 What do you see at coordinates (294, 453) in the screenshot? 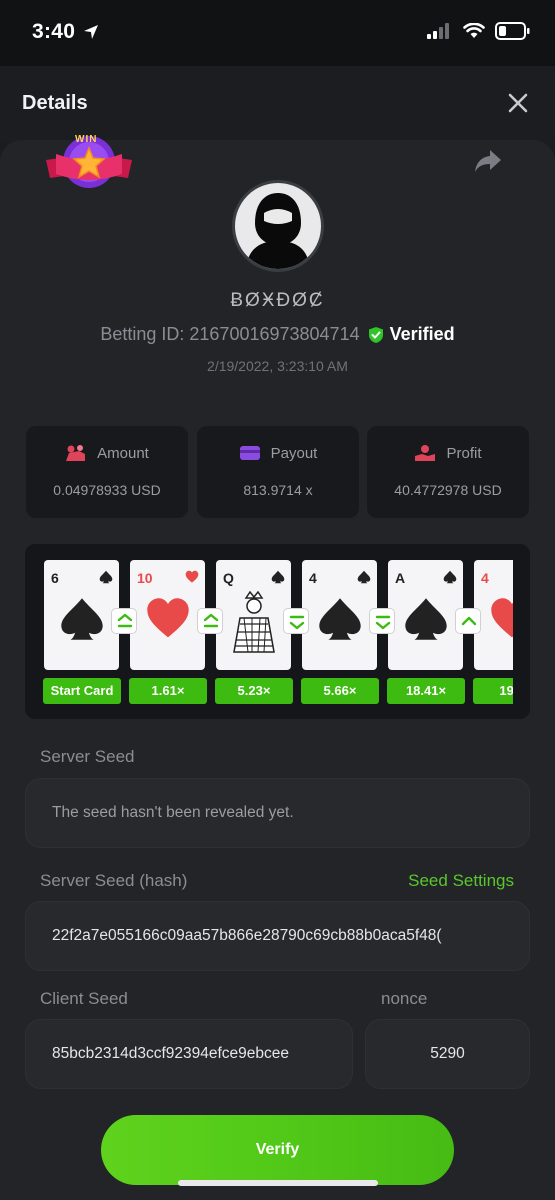
I see `payout-label: Payout` at bounding box center [294, 453].